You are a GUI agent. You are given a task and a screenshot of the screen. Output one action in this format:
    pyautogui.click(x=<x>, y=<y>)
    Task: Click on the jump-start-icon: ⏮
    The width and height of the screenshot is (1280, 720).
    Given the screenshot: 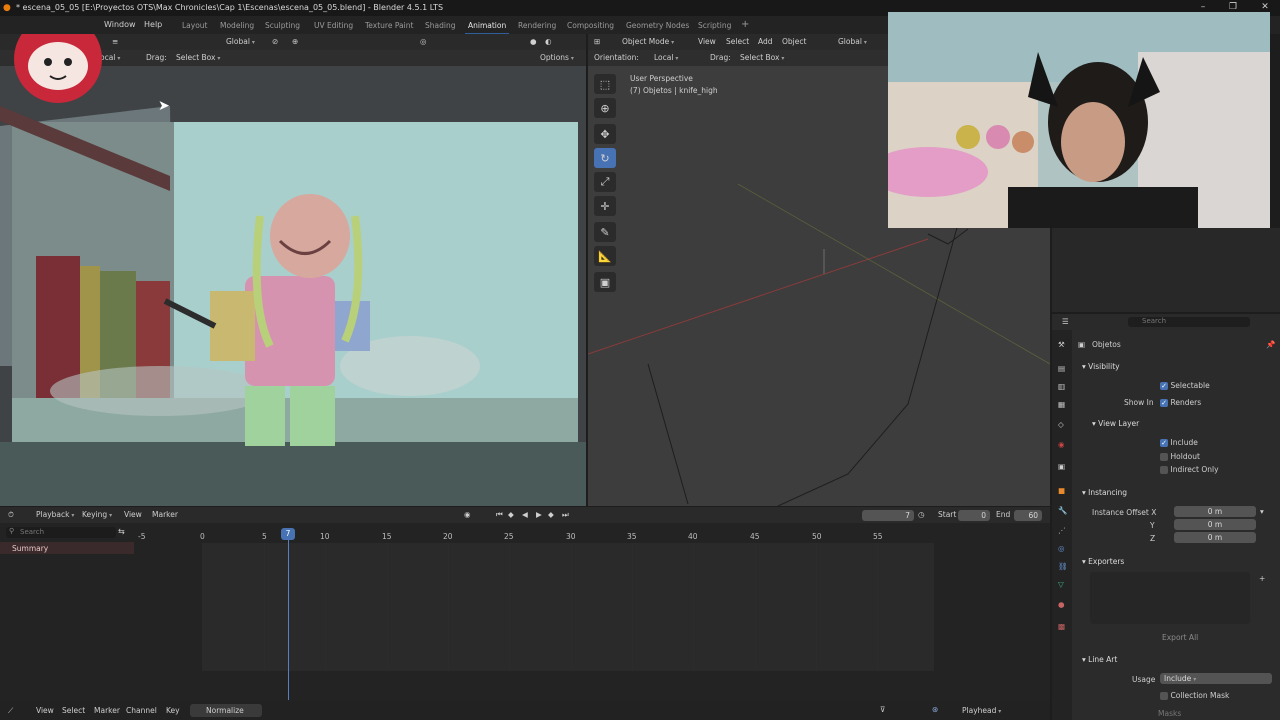 What is the action you would take?
    pyautogui.click(x=499, y=515)
    